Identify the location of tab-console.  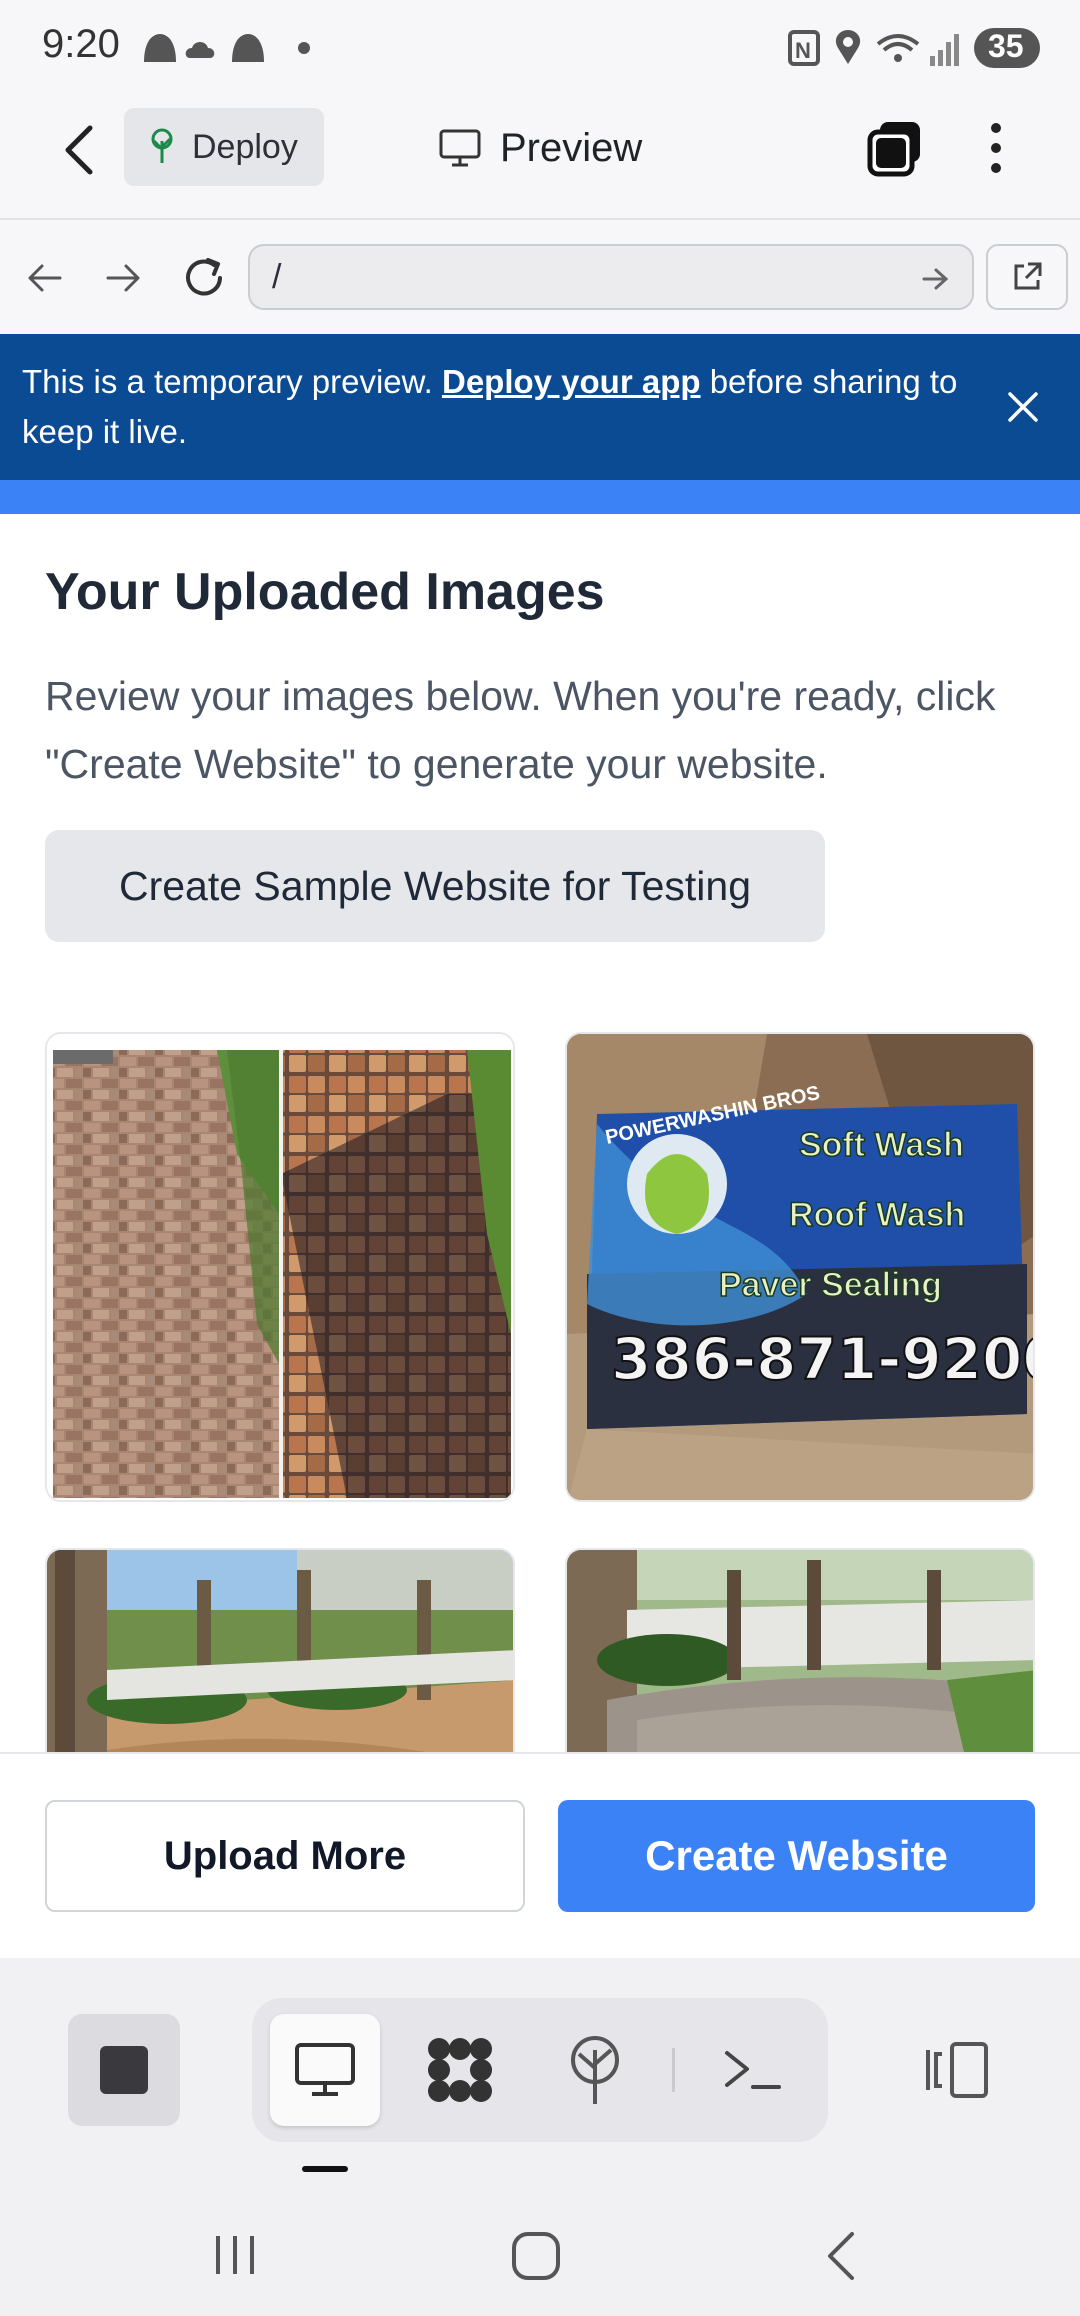
(753, 2070).